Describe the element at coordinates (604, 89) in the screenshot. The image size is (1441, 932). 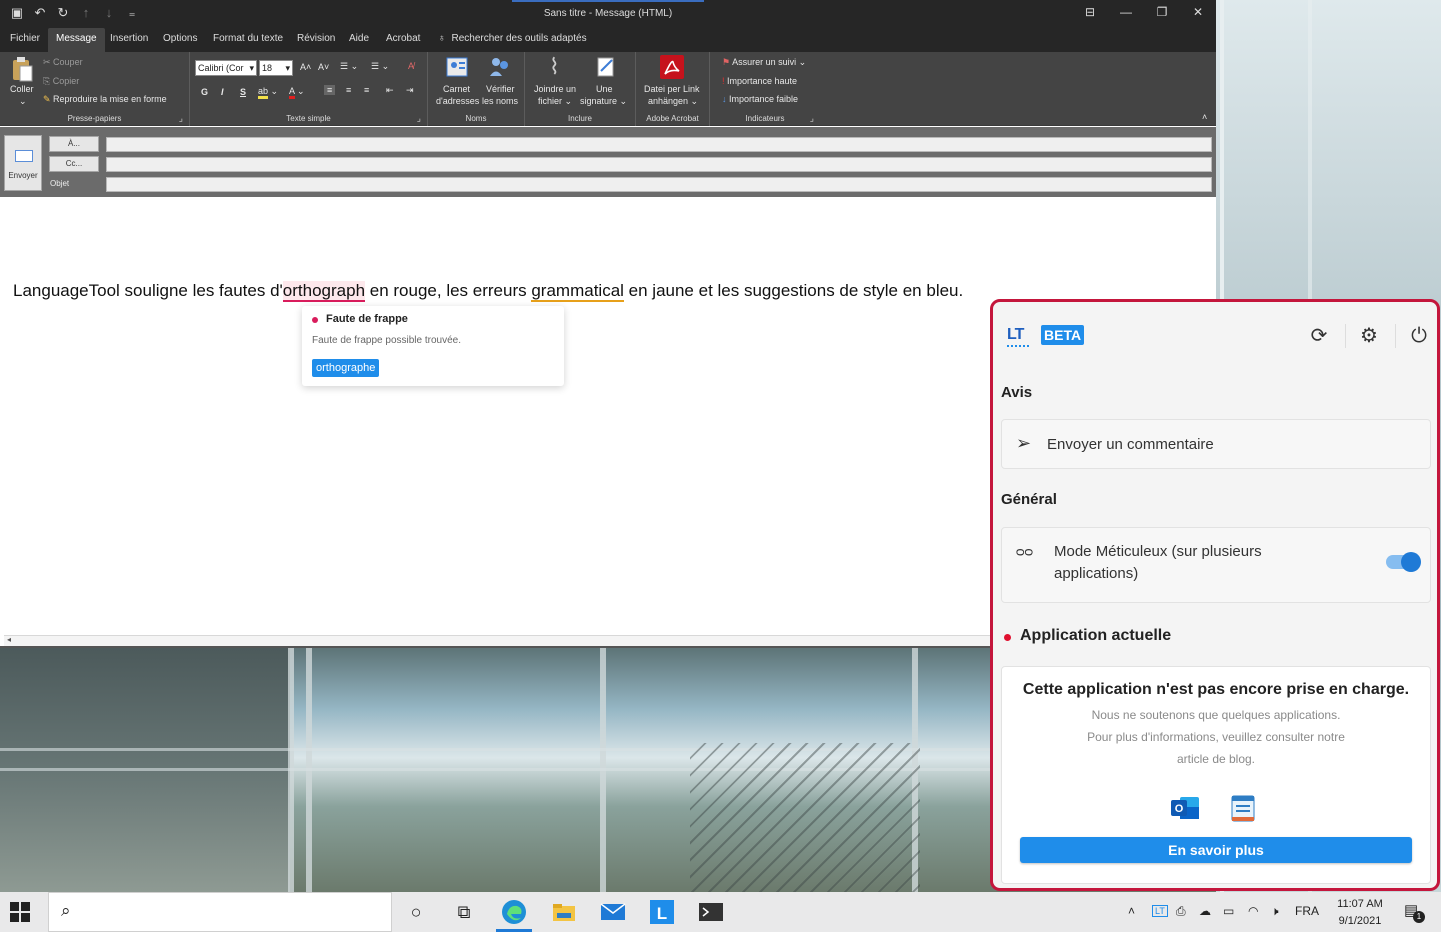
I see `signature-label-1: Une` at that location.